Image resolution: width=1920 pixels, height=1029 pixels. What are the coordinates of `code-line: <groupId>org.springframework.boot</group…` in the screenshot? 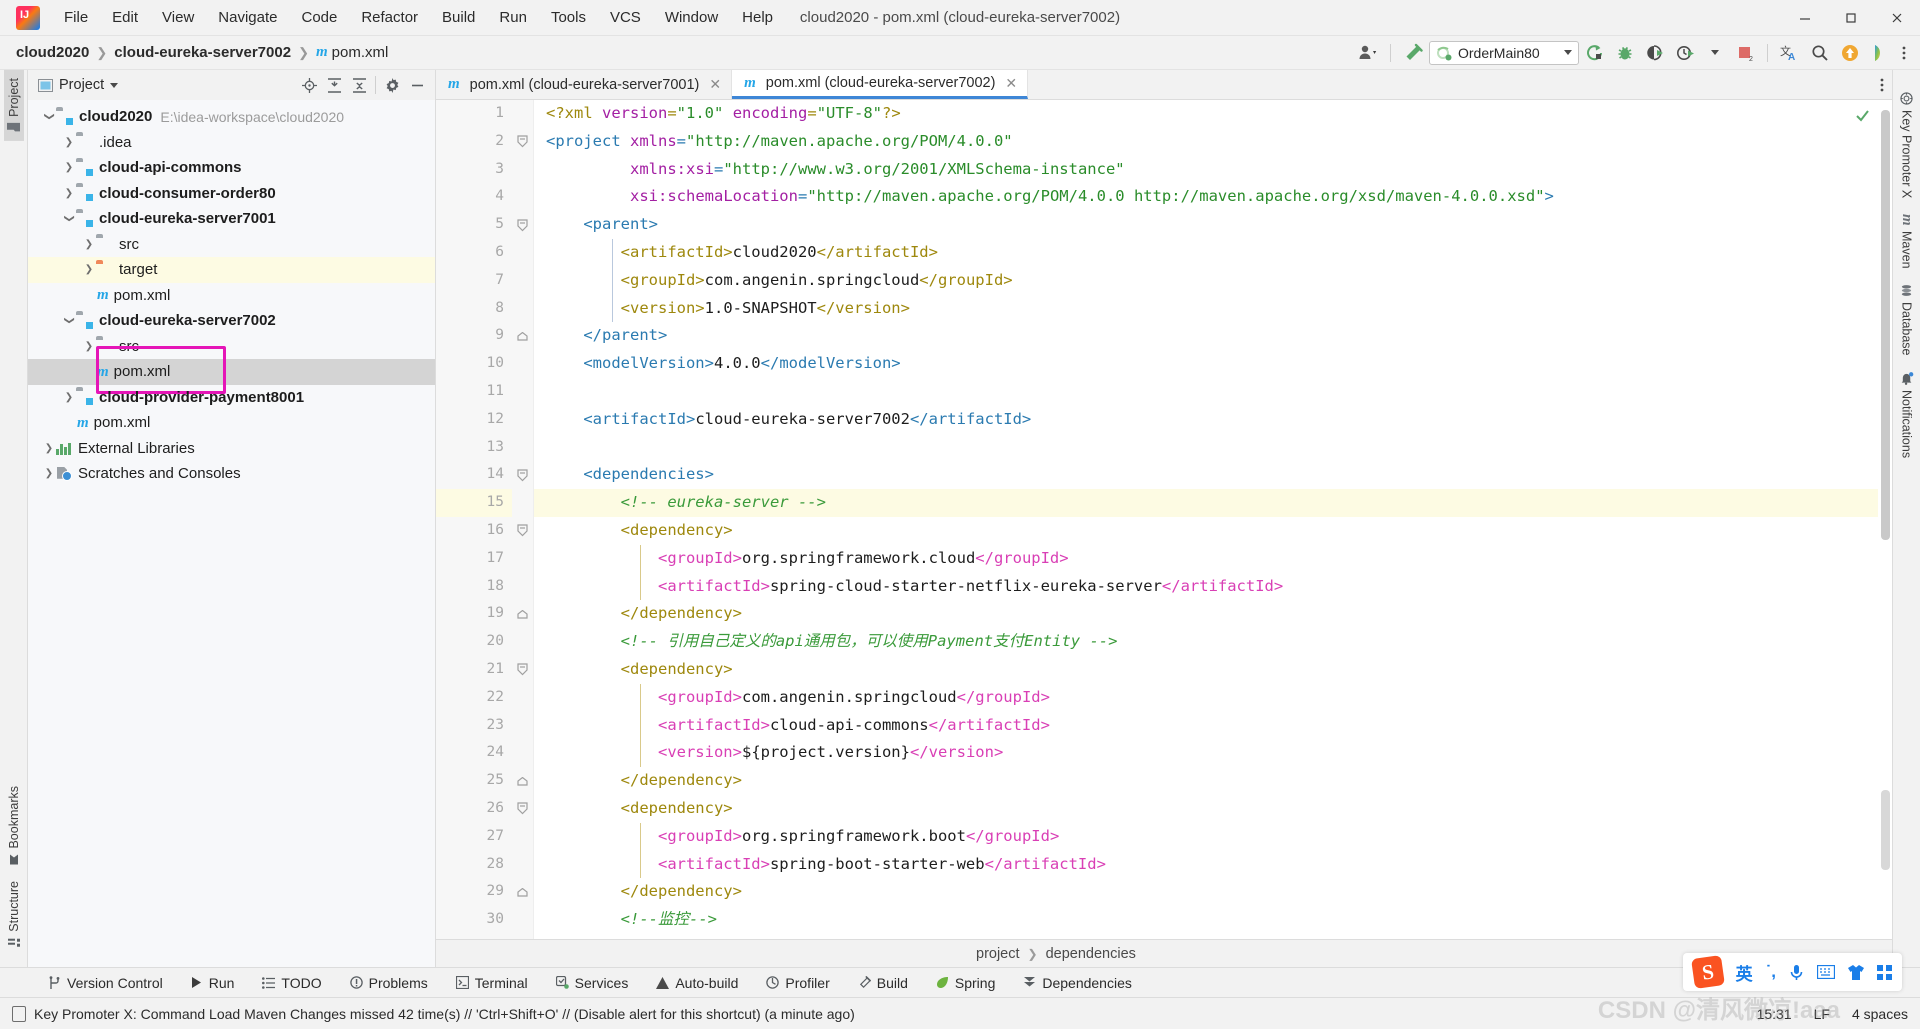 It's located at (1212, 837).